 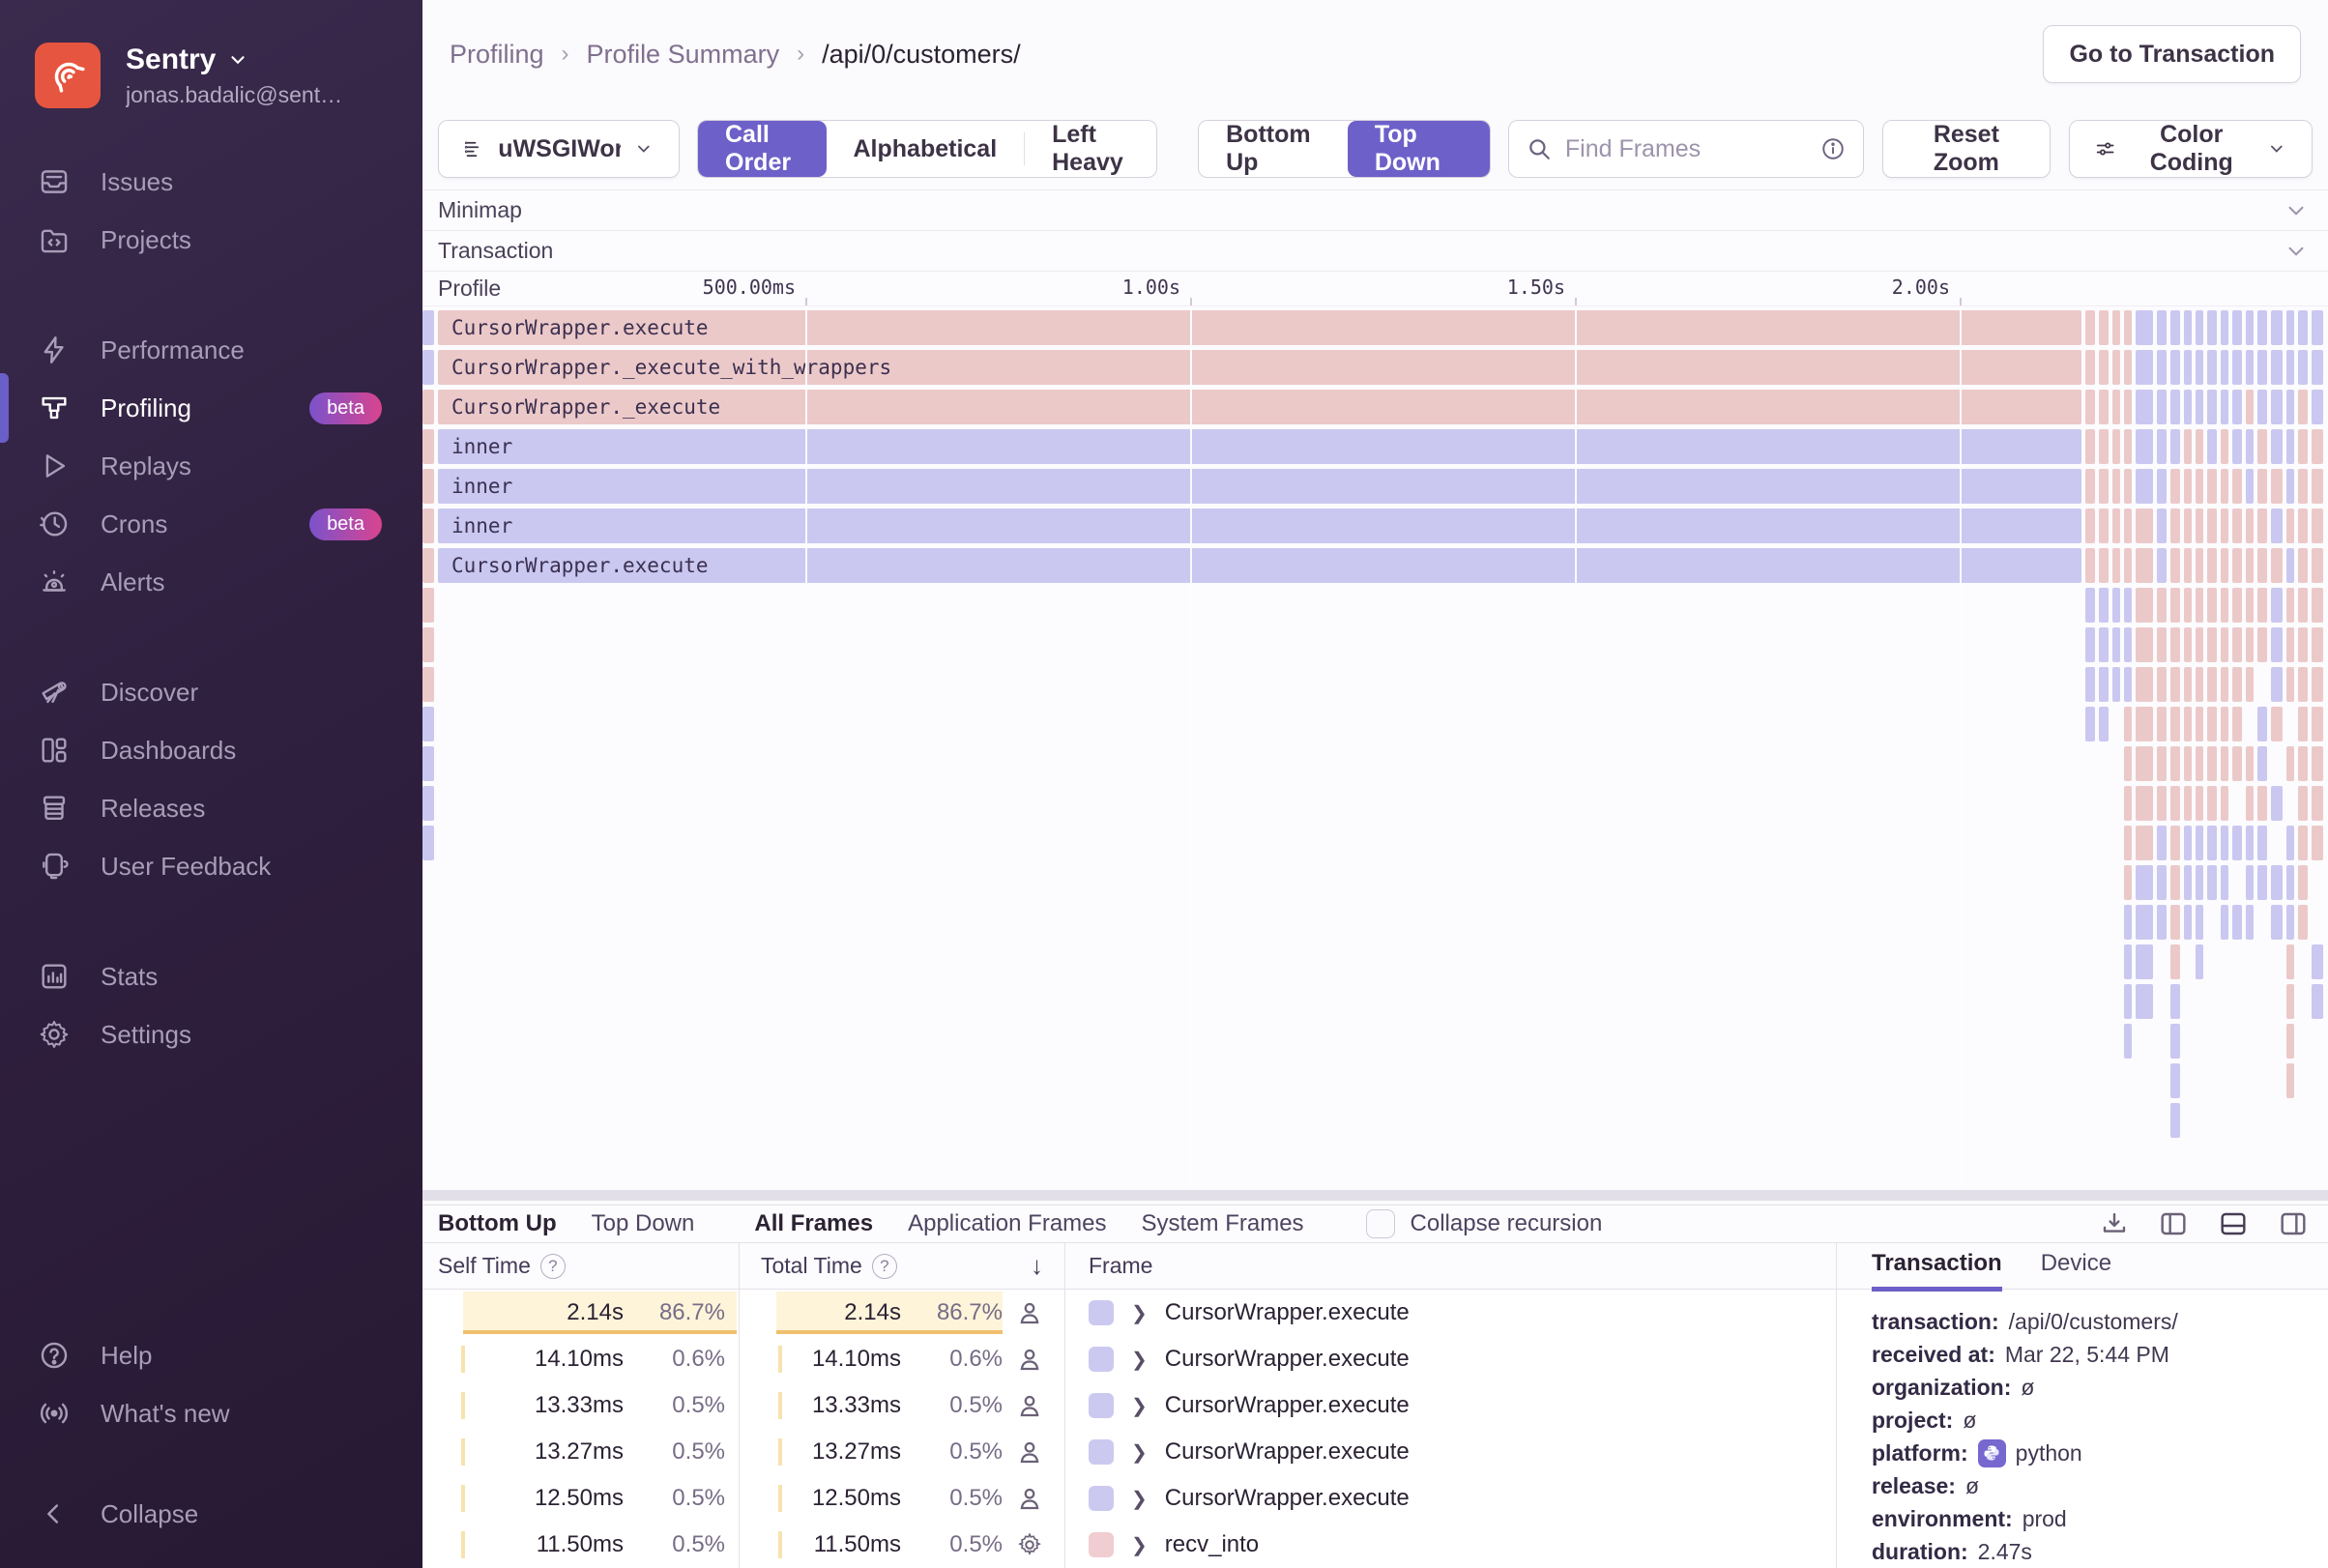 What do you see at coordinates (211, 582) in the screenshot?
I see `sidebar-item-alerts: Alerts` at bounding box center [211, 582].